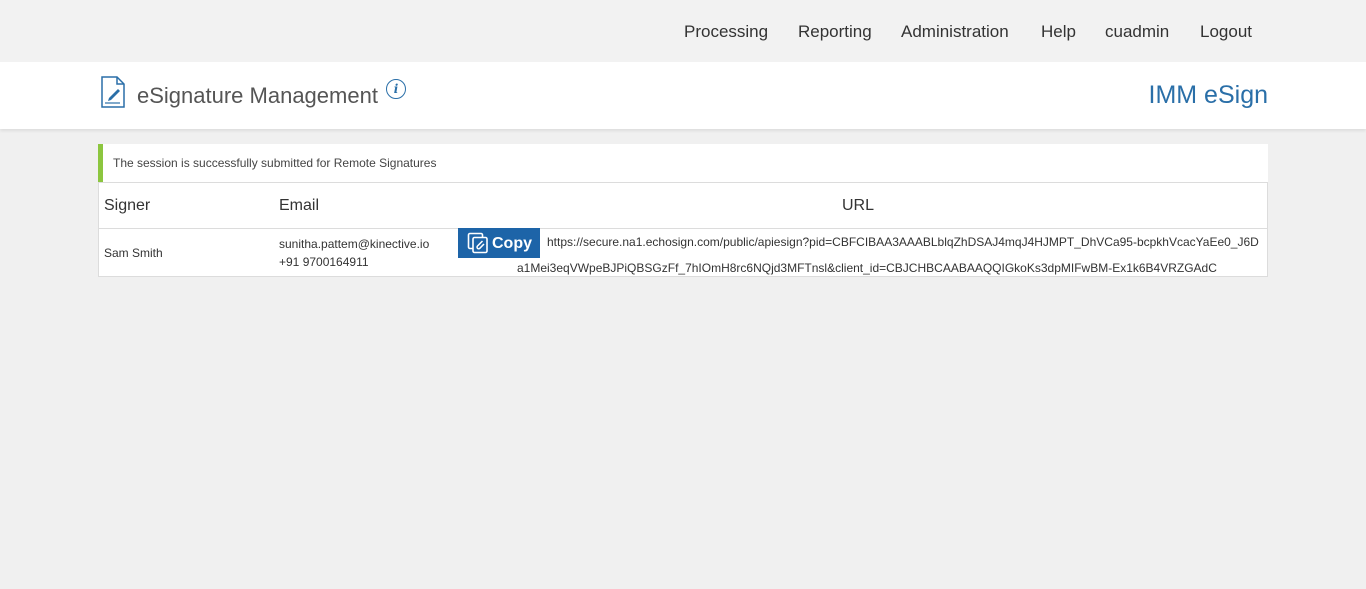 This screenshot has width=1366, height=589. What do you see at coordinates (299, 205) in the screenshot?
I see `column-header-email: Email` at bounding box center [299, 205].